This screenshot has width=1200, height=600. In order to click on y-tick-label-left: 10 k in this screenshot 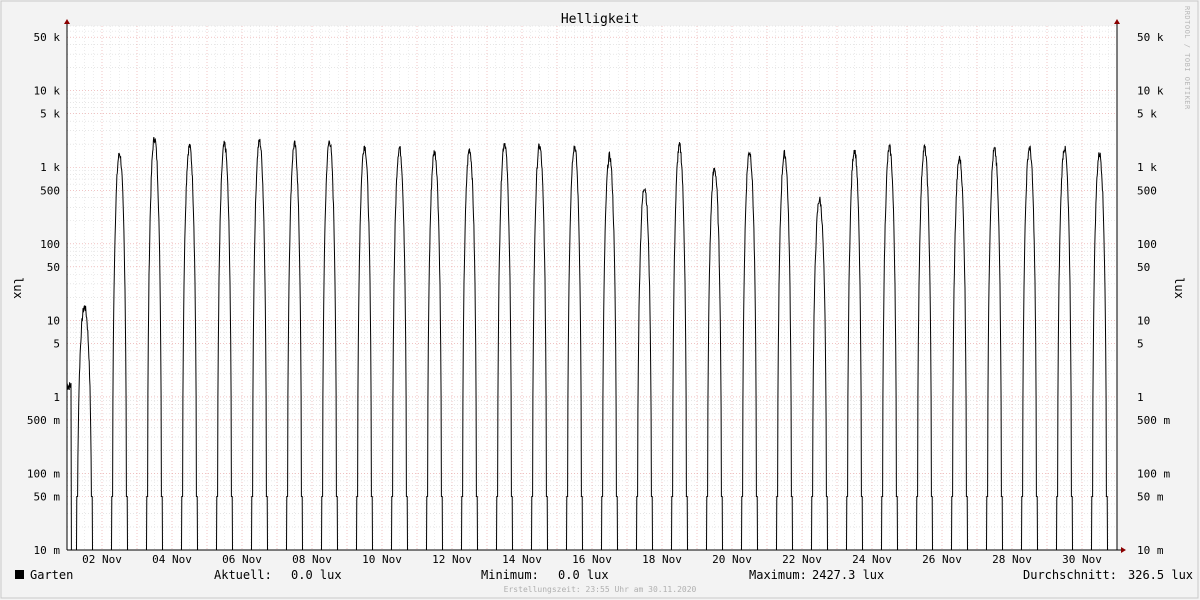, I will do `click(47, 91)`.